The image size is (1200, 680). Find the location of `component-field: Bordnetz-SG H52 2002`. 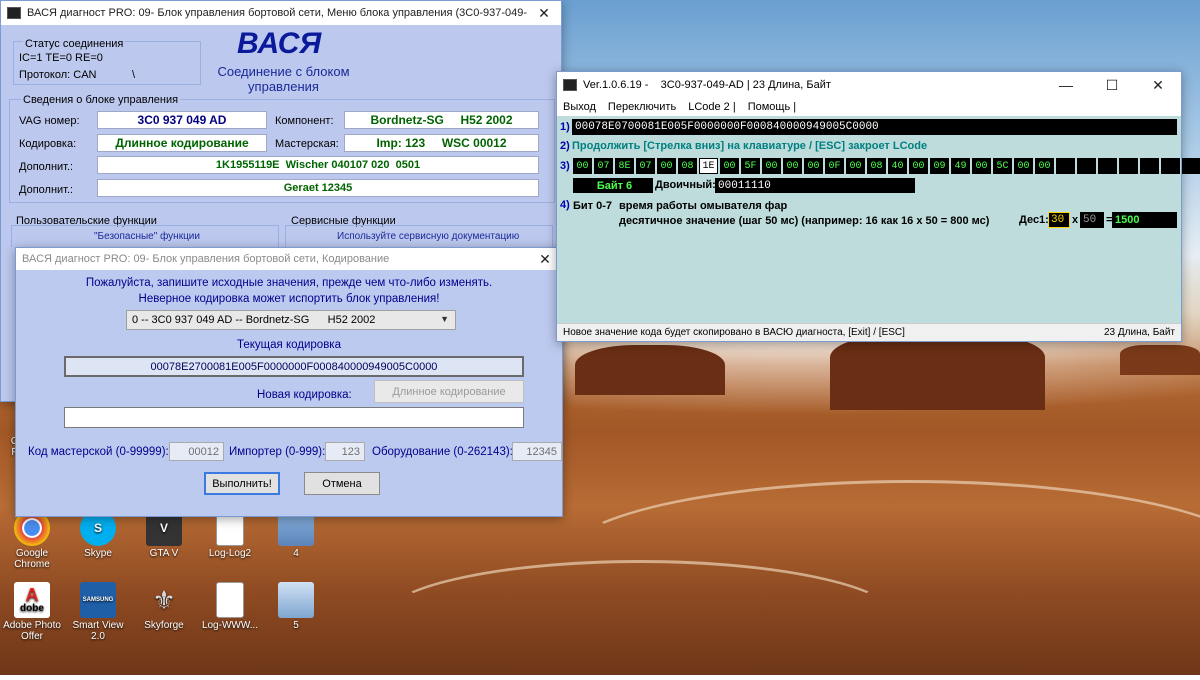

component-field: Bordnetz-SG H52 2002 is located at coordinates (441, 120).